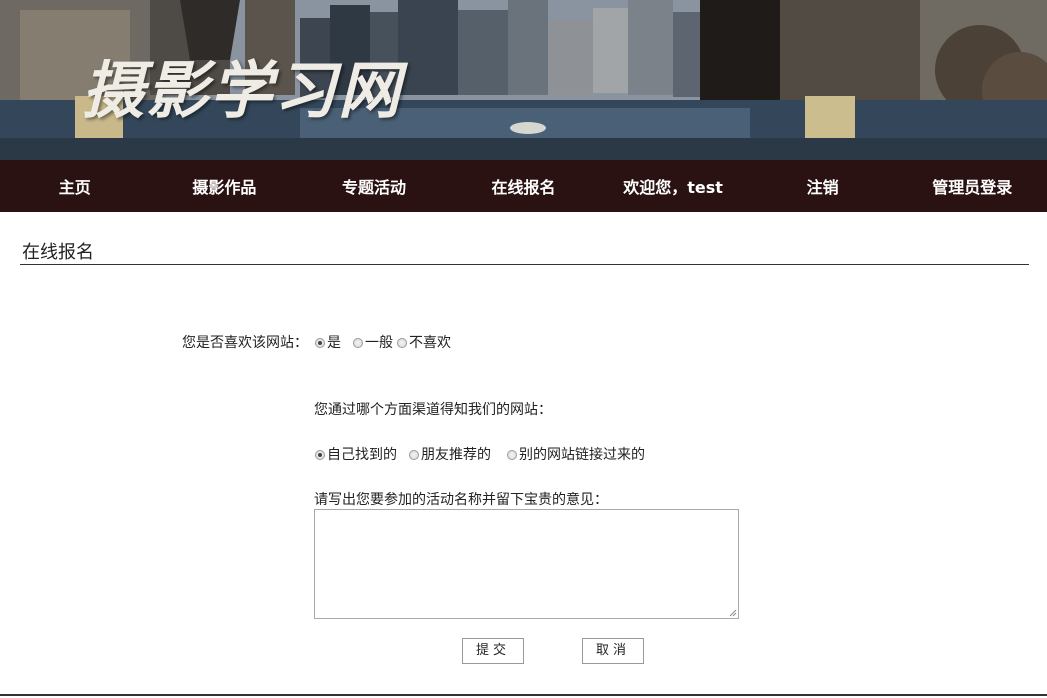 The image size is (1047, 698). What do you see at coordinates (972, 186) in the screenshot?
I see `nav-item-admin-login: 管理员登录` at bounding box center [972, 186].